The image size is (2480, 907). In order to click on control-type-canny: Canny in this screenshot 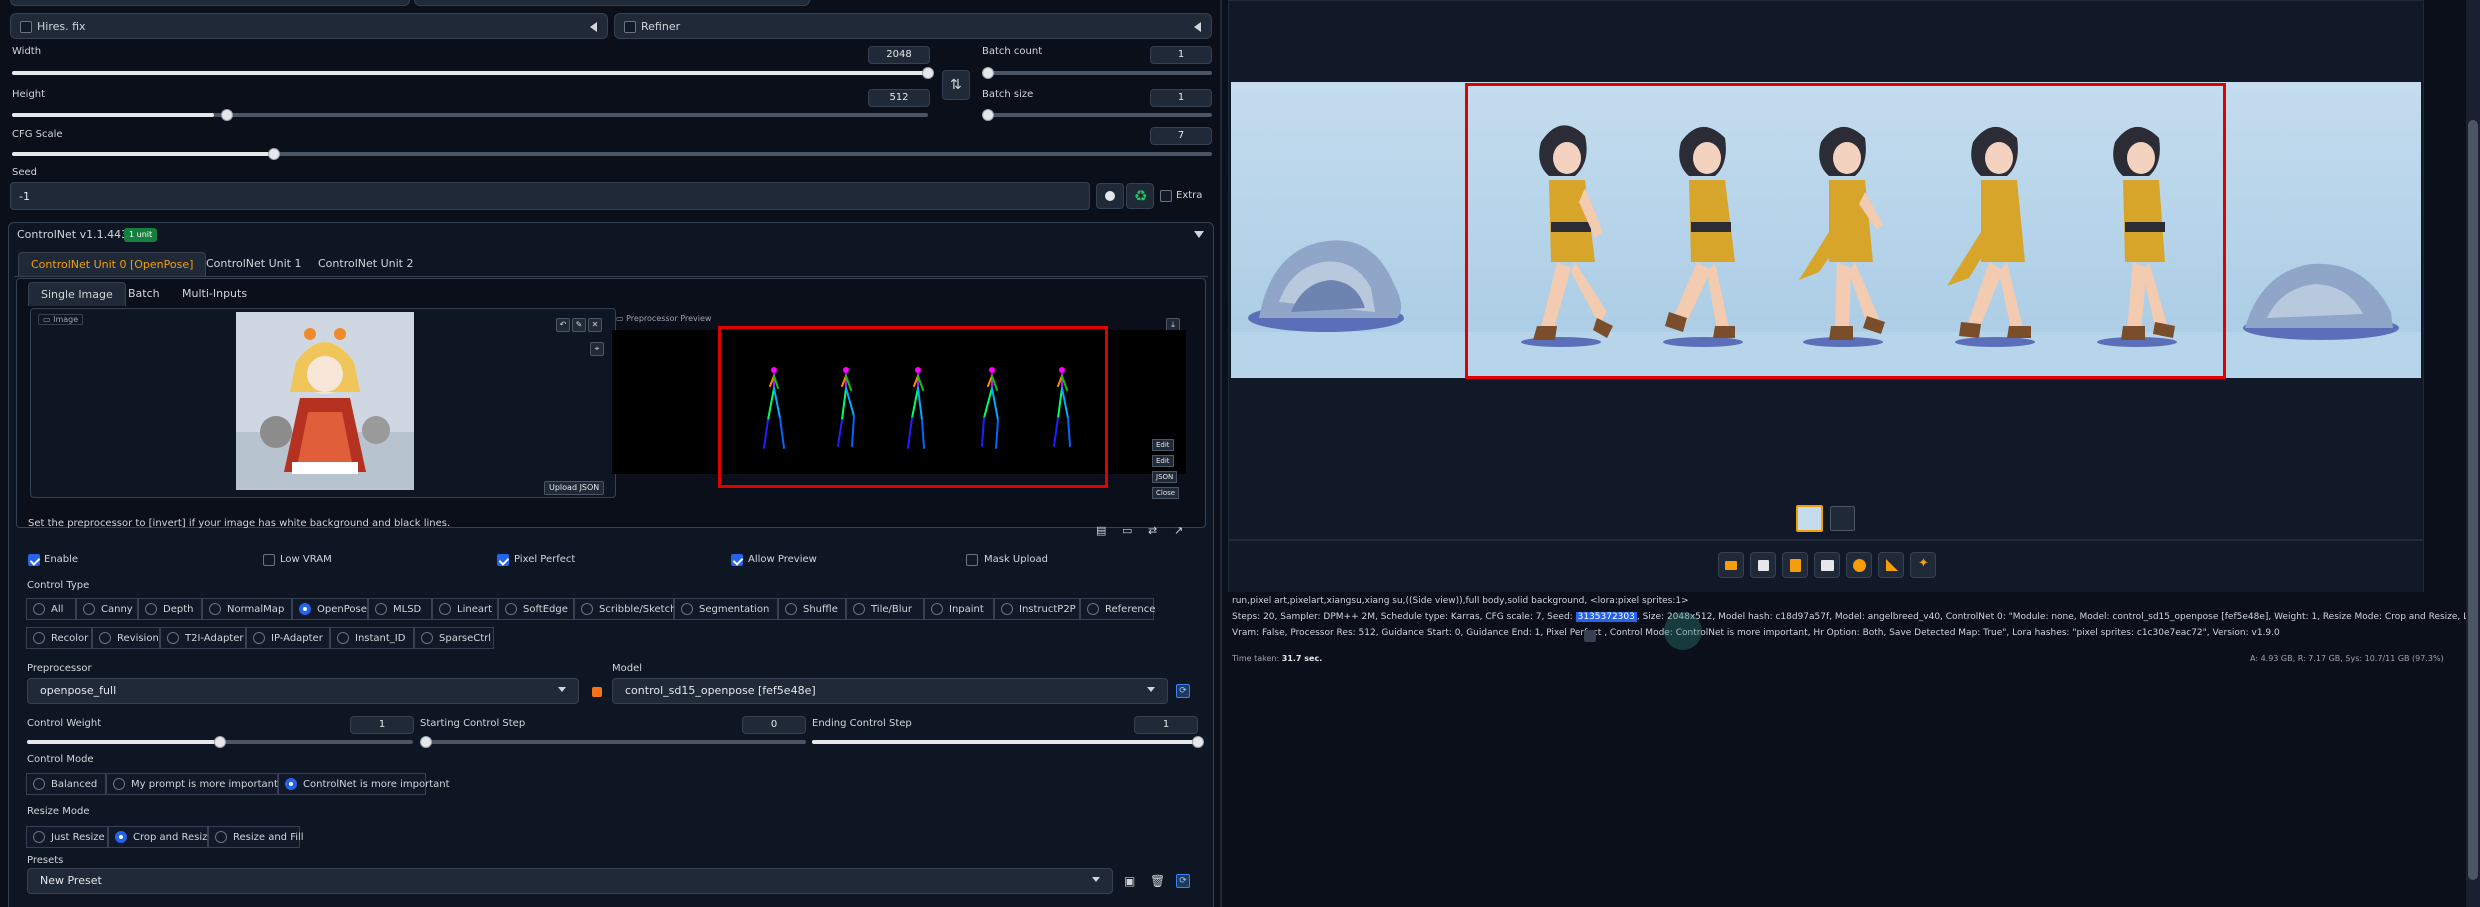, I will do `click(107, 609)`.